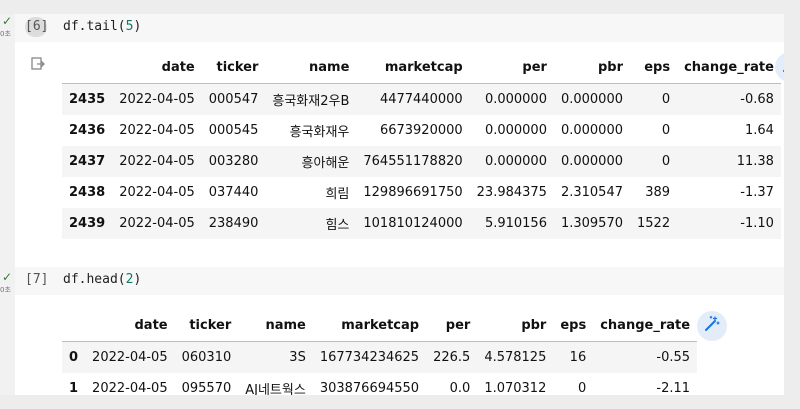  Describe the element at coordinates (337, 194) in the screenshot. I see `cell-name: 희림` at that location.